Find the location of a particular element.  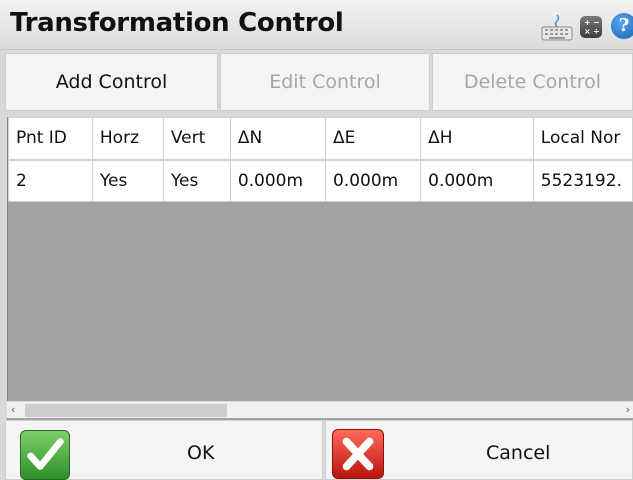

cell-delta-e: 0.000m is located at coordinates (373, 180).